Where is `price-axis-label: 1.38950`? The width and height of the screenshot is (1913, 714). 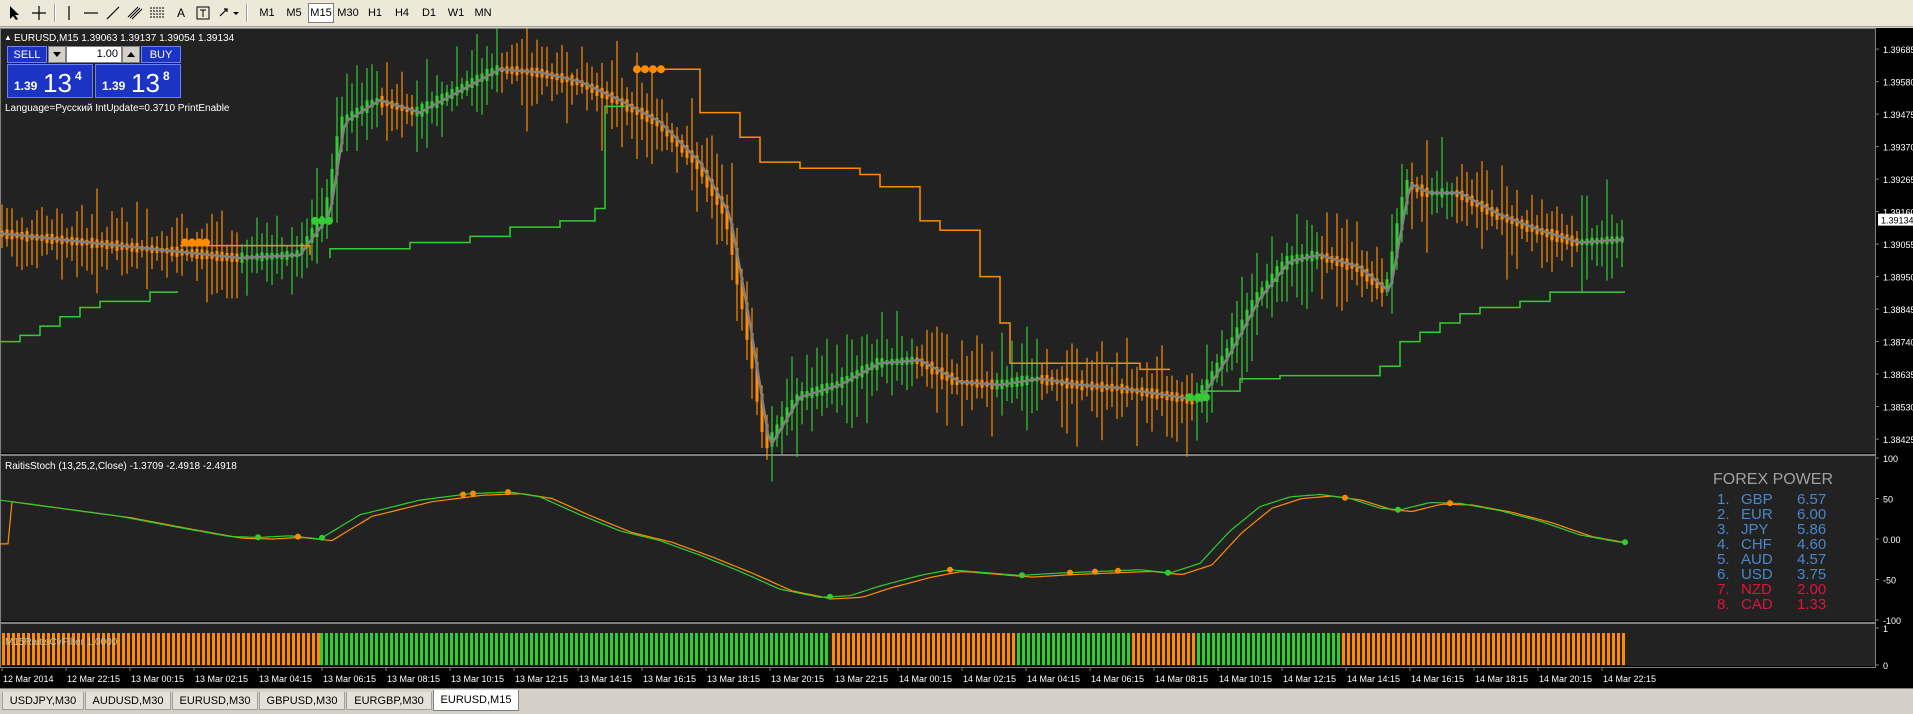
price-axis-label: 1.38950 is located at coordinates (1898, 278).